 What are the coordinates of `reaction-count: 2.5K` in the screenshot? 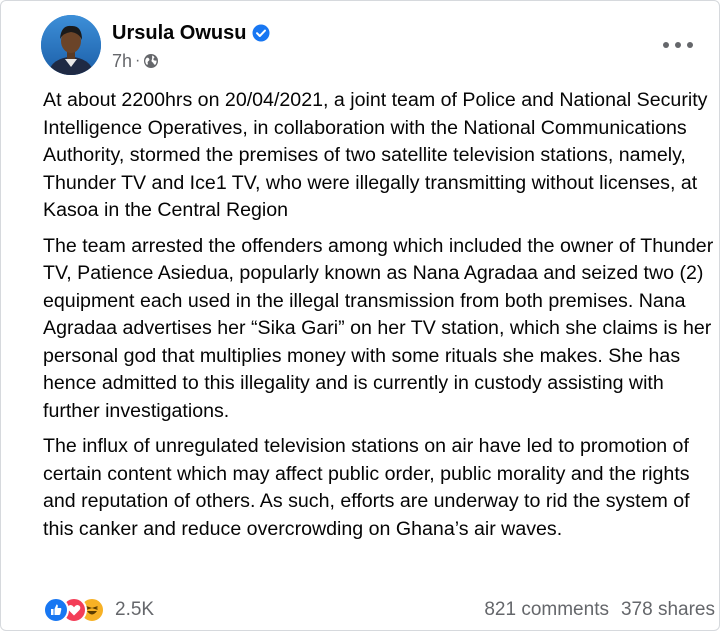 It's located at (135, 609).